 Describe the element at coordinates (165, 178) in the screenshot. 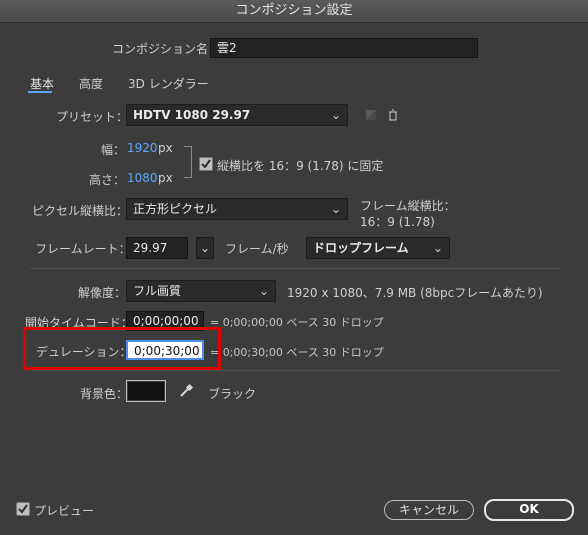

I see `height-unit: px` at that location.